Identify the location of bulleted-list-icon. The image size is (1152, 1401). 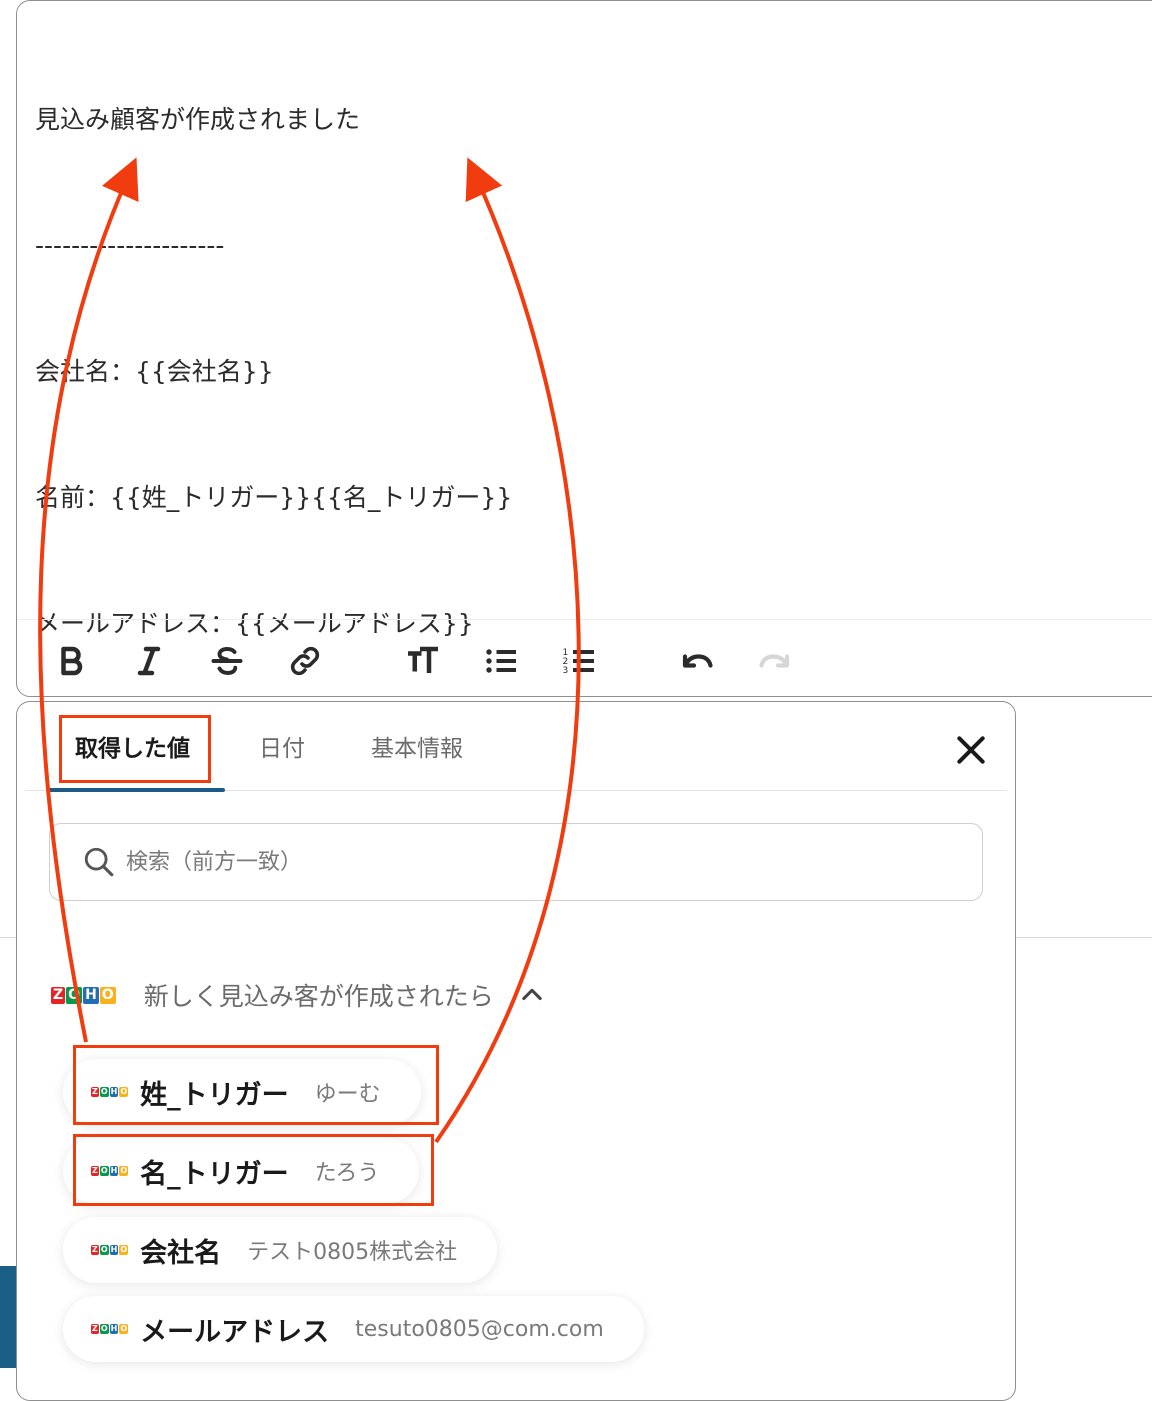
(501, 661).